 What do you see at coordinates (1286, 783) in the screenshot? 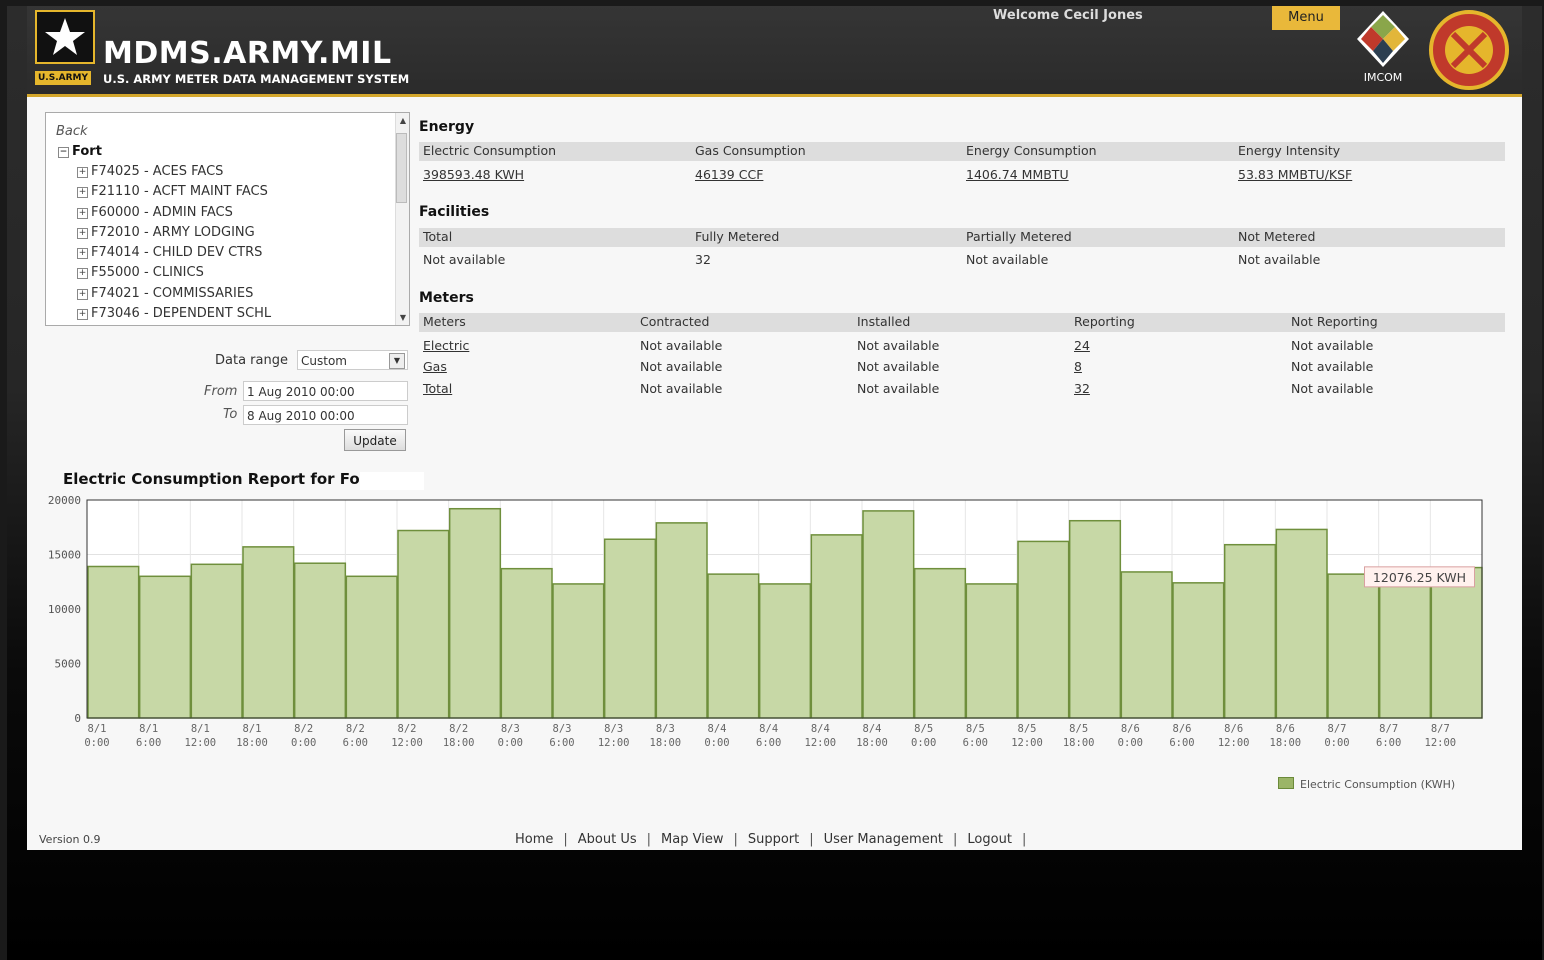
I see `legend-swatch` at bounding box center [1286, 783].